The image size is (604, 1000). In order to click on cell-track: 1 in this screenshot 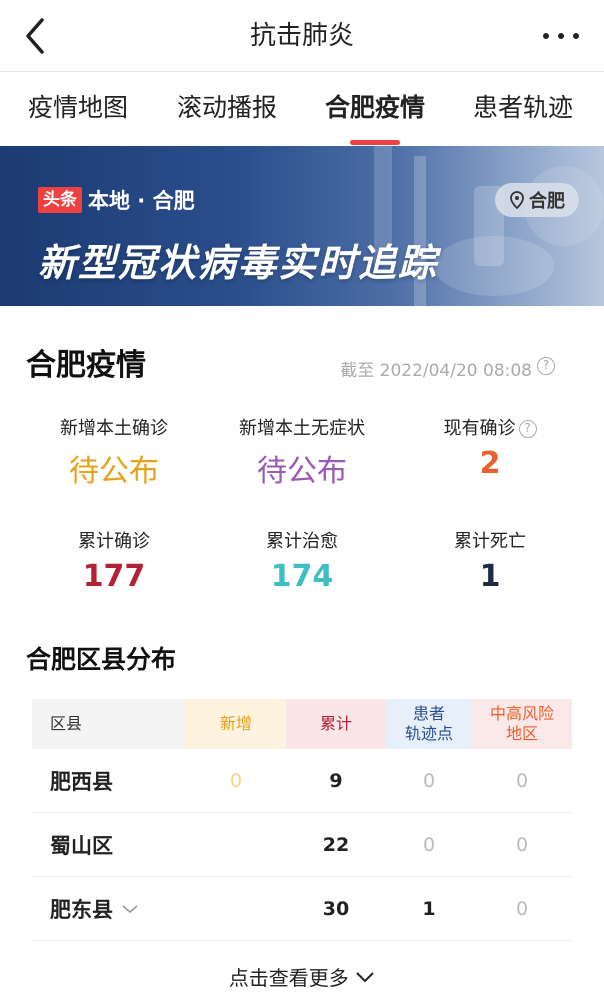, I will do `click(429, 909)`.